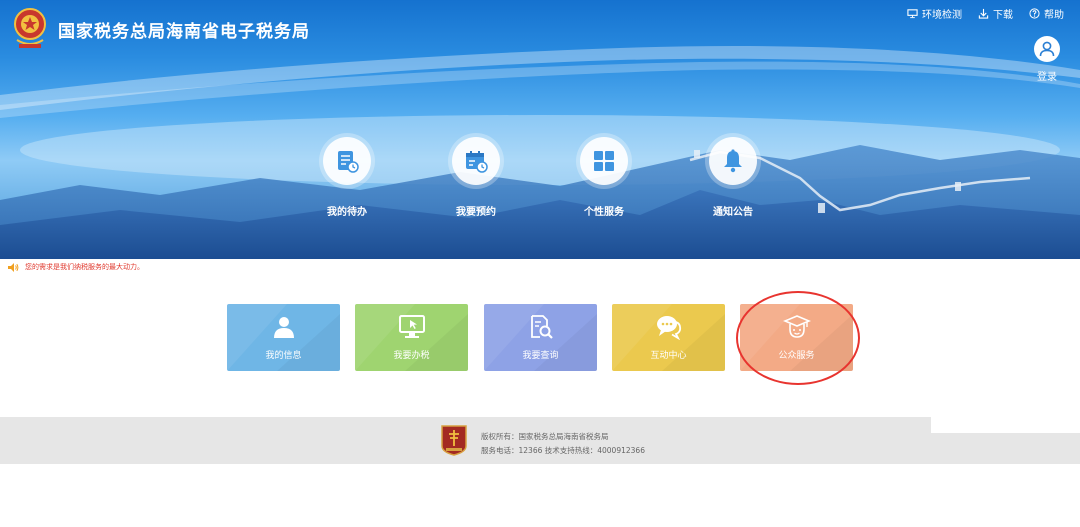 The image size is (1080, 527). I want to click on tile-tax-handling: 我要办税, so click(411, 337).